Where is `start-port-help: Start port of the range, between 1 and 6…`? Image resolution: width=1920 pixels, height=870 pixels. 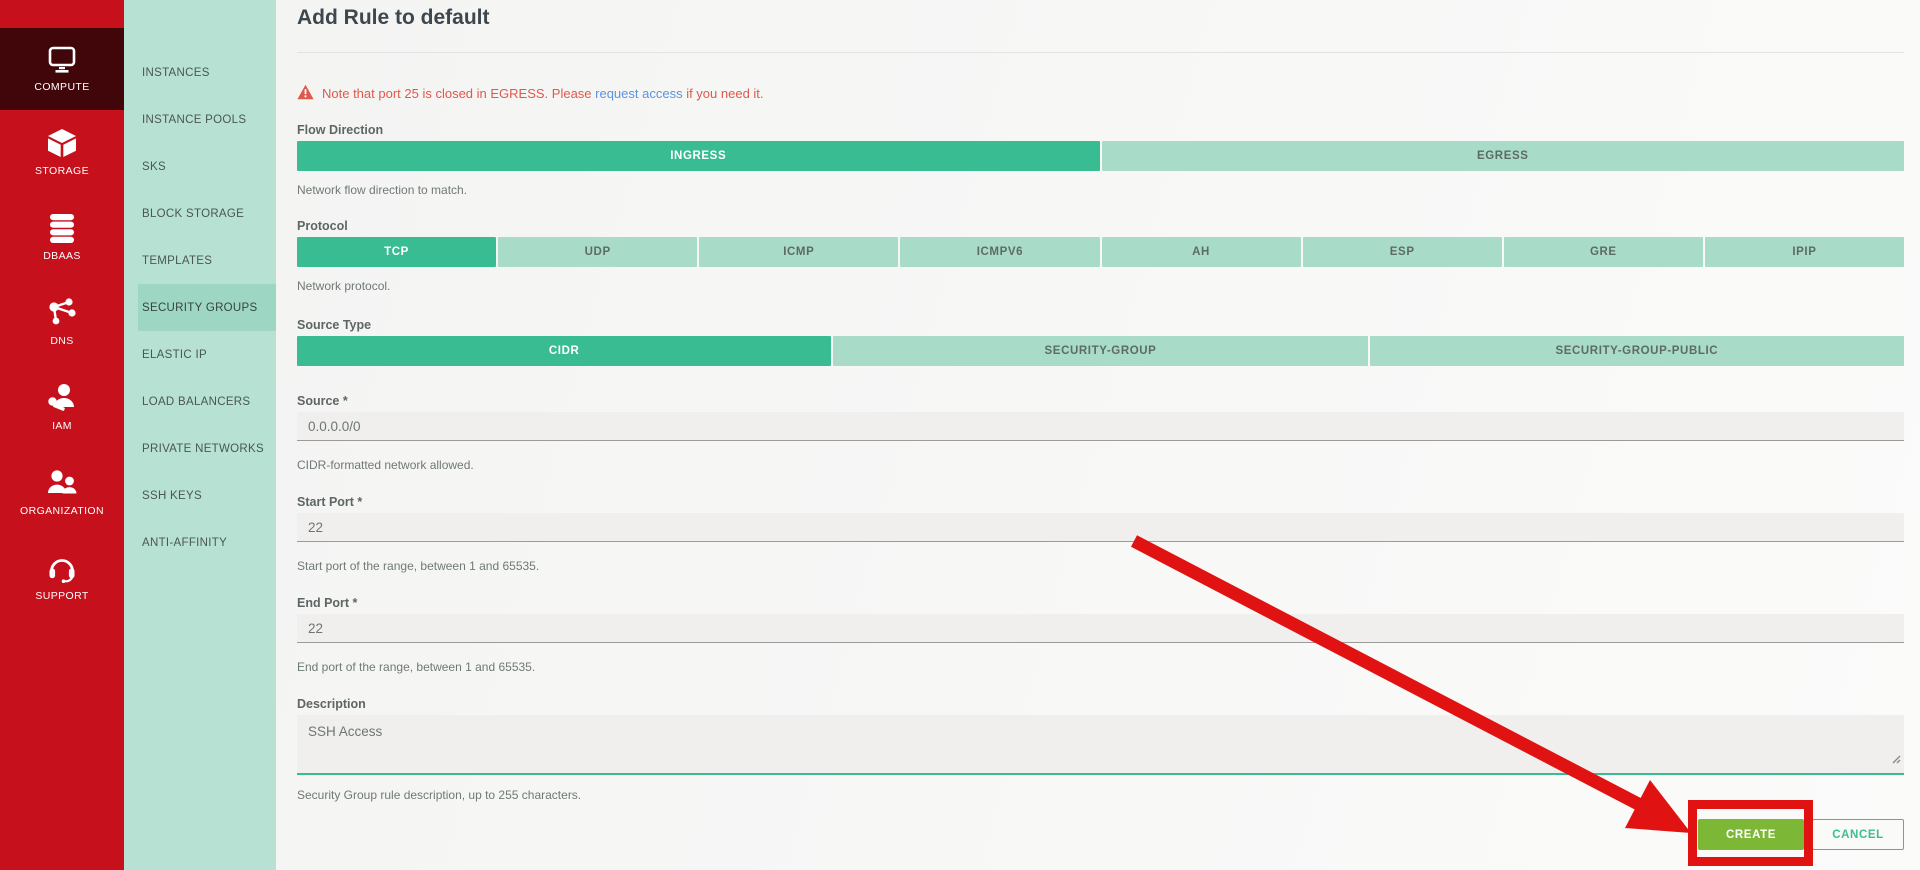 start-port-help: Start port of the range, between 1 and 6… is located at coordinates (418, 566).